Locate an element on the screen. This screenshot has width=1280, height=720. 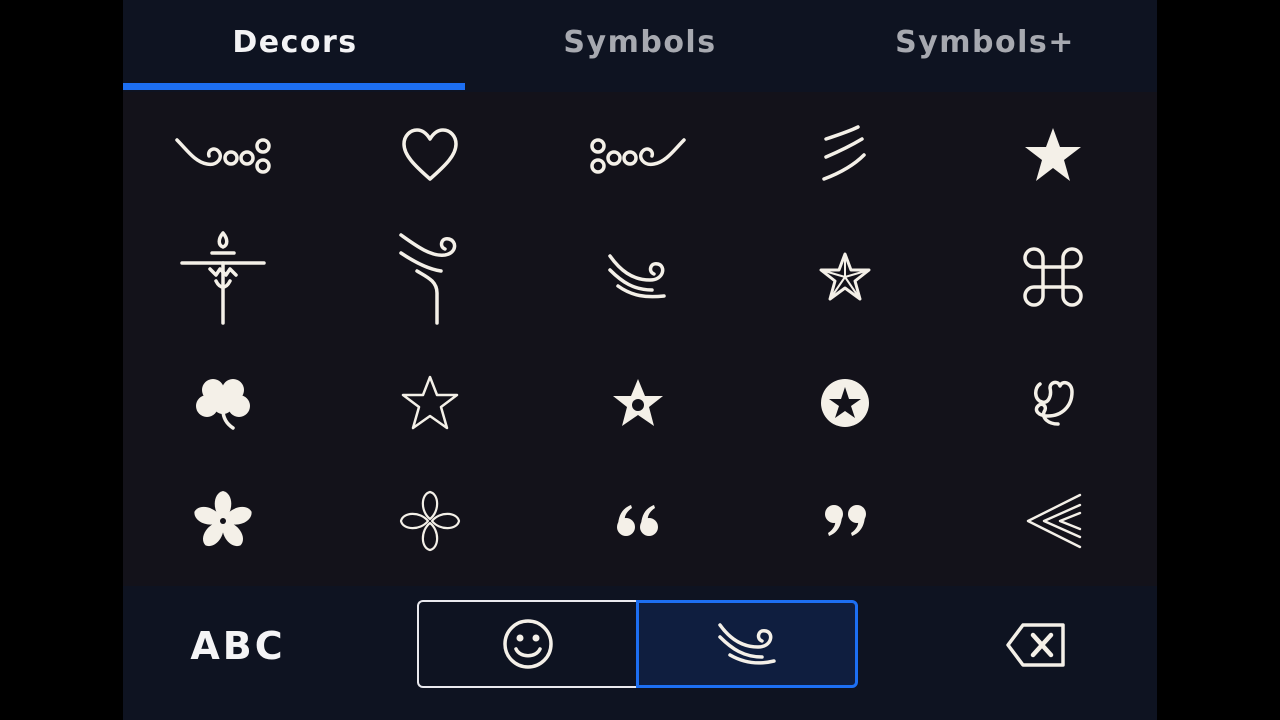
tab-symbols: Symbols is located at coordinates (640, 46).